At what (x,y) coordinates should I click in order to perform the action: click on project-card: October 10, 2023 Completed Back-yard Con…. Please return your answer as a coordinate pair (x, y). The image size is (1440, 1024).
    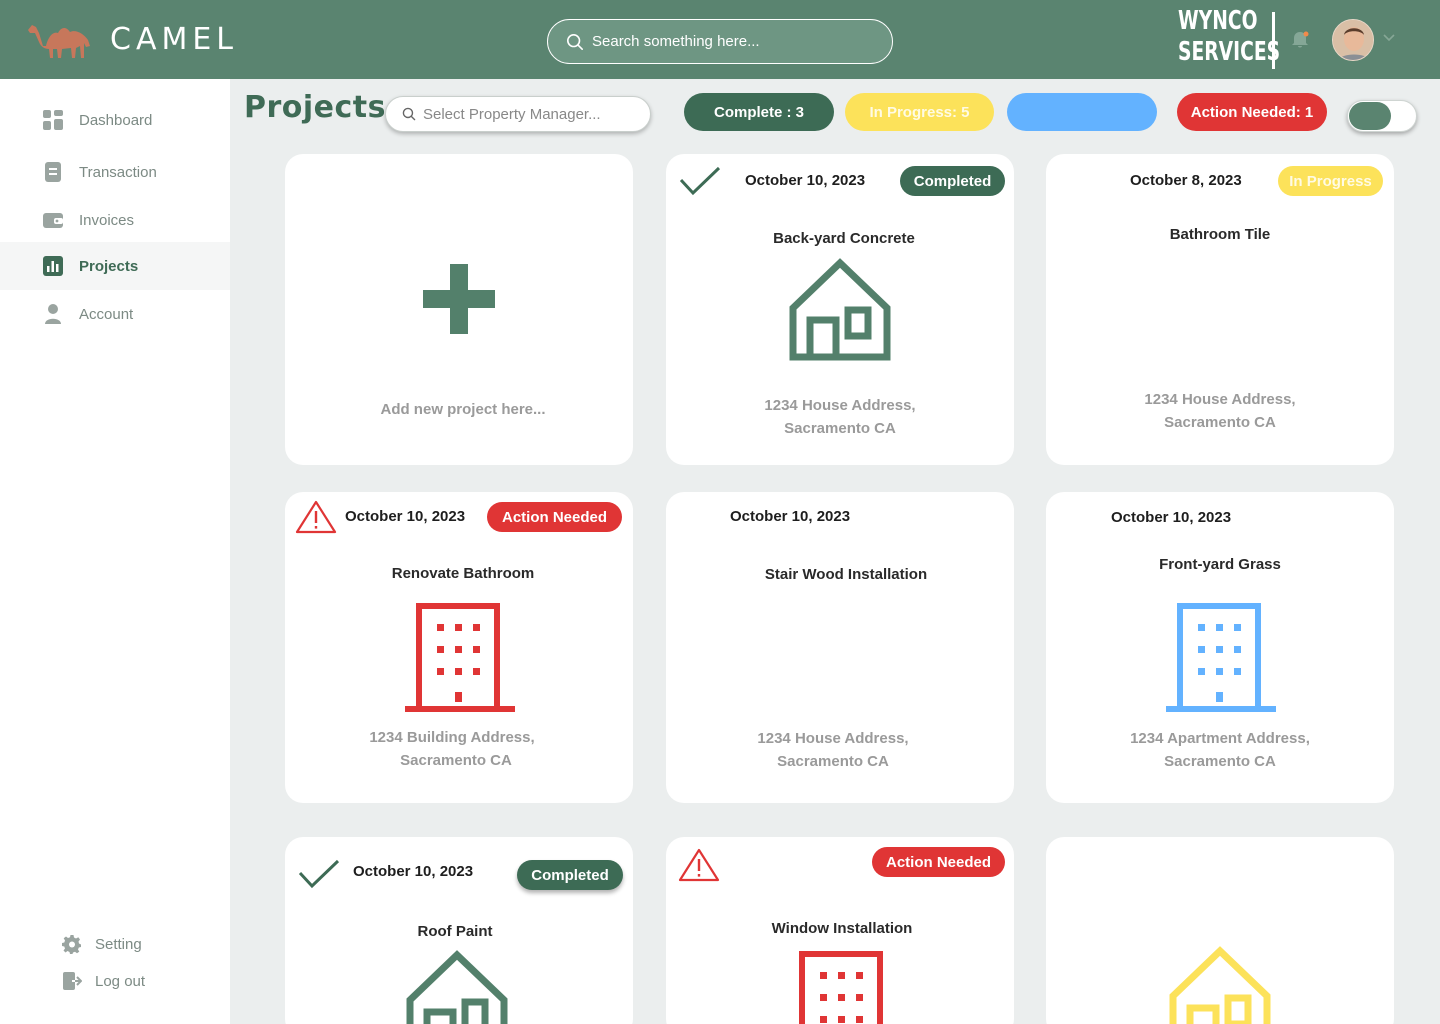
    Looking at the image, I should click on (840, 309).